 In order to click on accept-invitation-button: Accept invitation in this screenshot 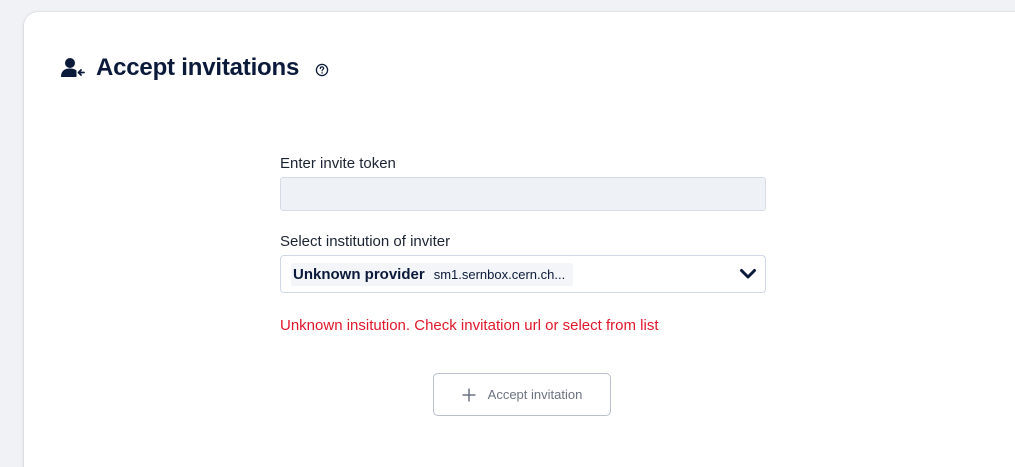, I will do `click(522, 394)`.